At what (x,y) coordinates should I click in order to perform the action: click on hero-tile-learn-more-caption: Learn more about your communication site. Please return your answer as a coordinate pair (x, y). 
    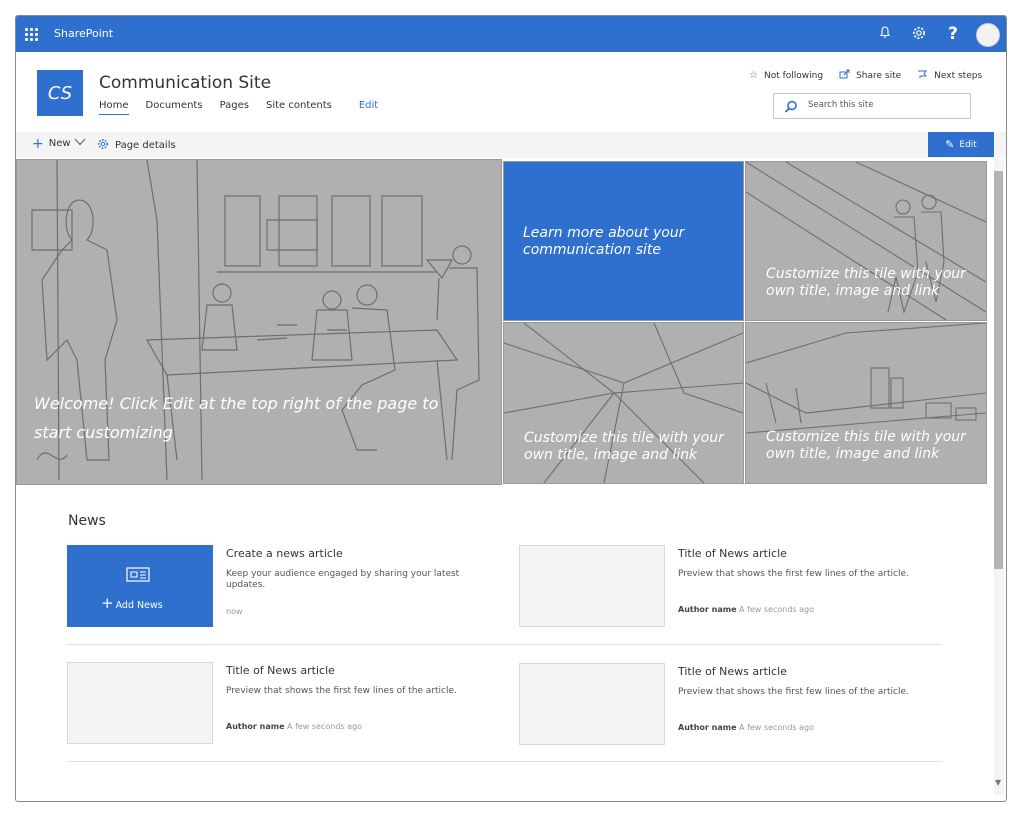
    Looking at the image, I should click on (604, 241).